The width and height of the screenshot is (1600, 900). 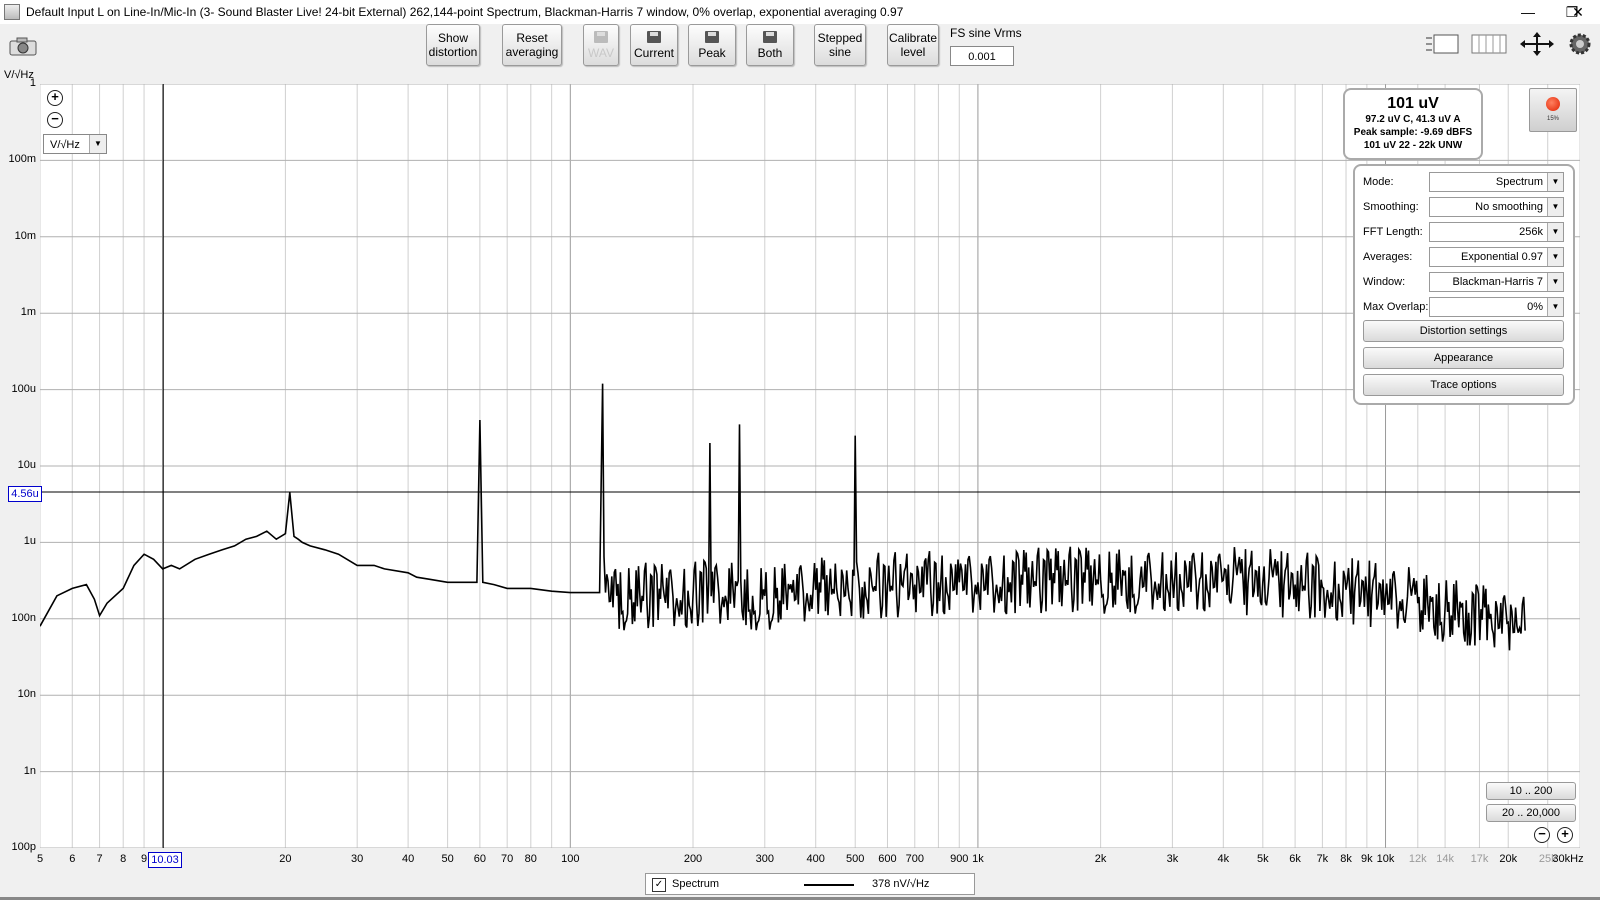 What do you see at coordinates (1413, 145) in the screenshot?
I see `level-unweighted: 101 uV 22 - 22k UNW` at bounding box center [1413, 145].